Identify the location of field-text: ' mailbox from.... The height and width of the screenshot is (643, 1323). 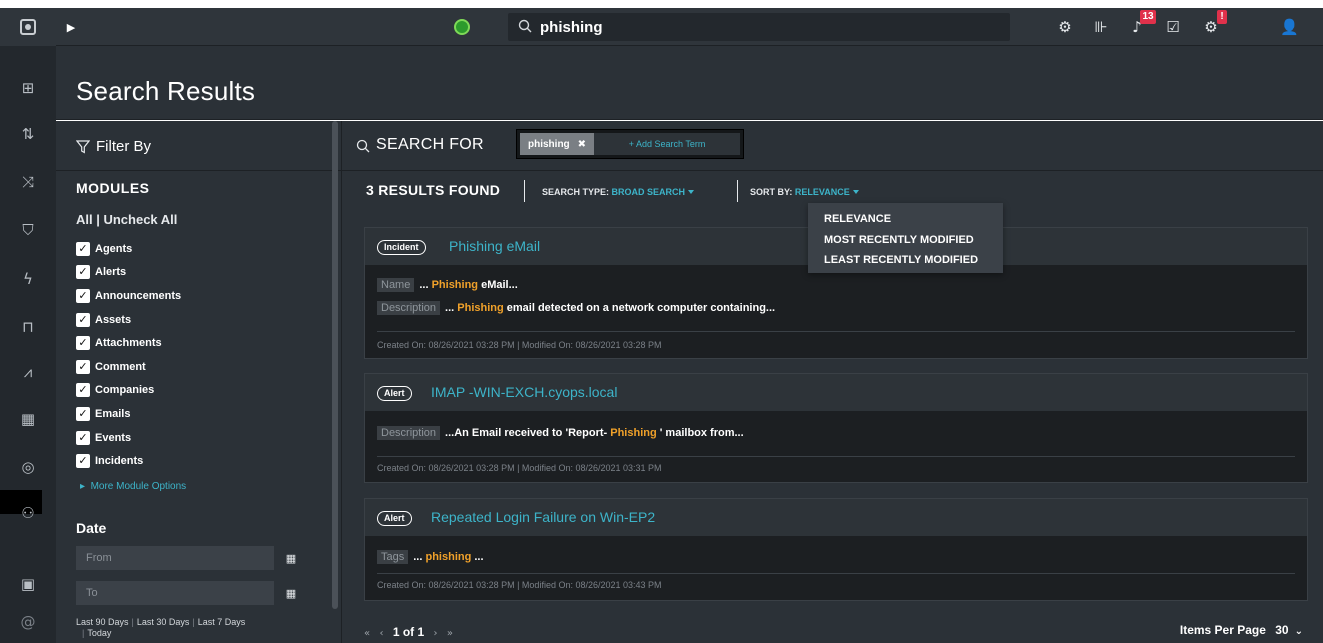
(700, 433).